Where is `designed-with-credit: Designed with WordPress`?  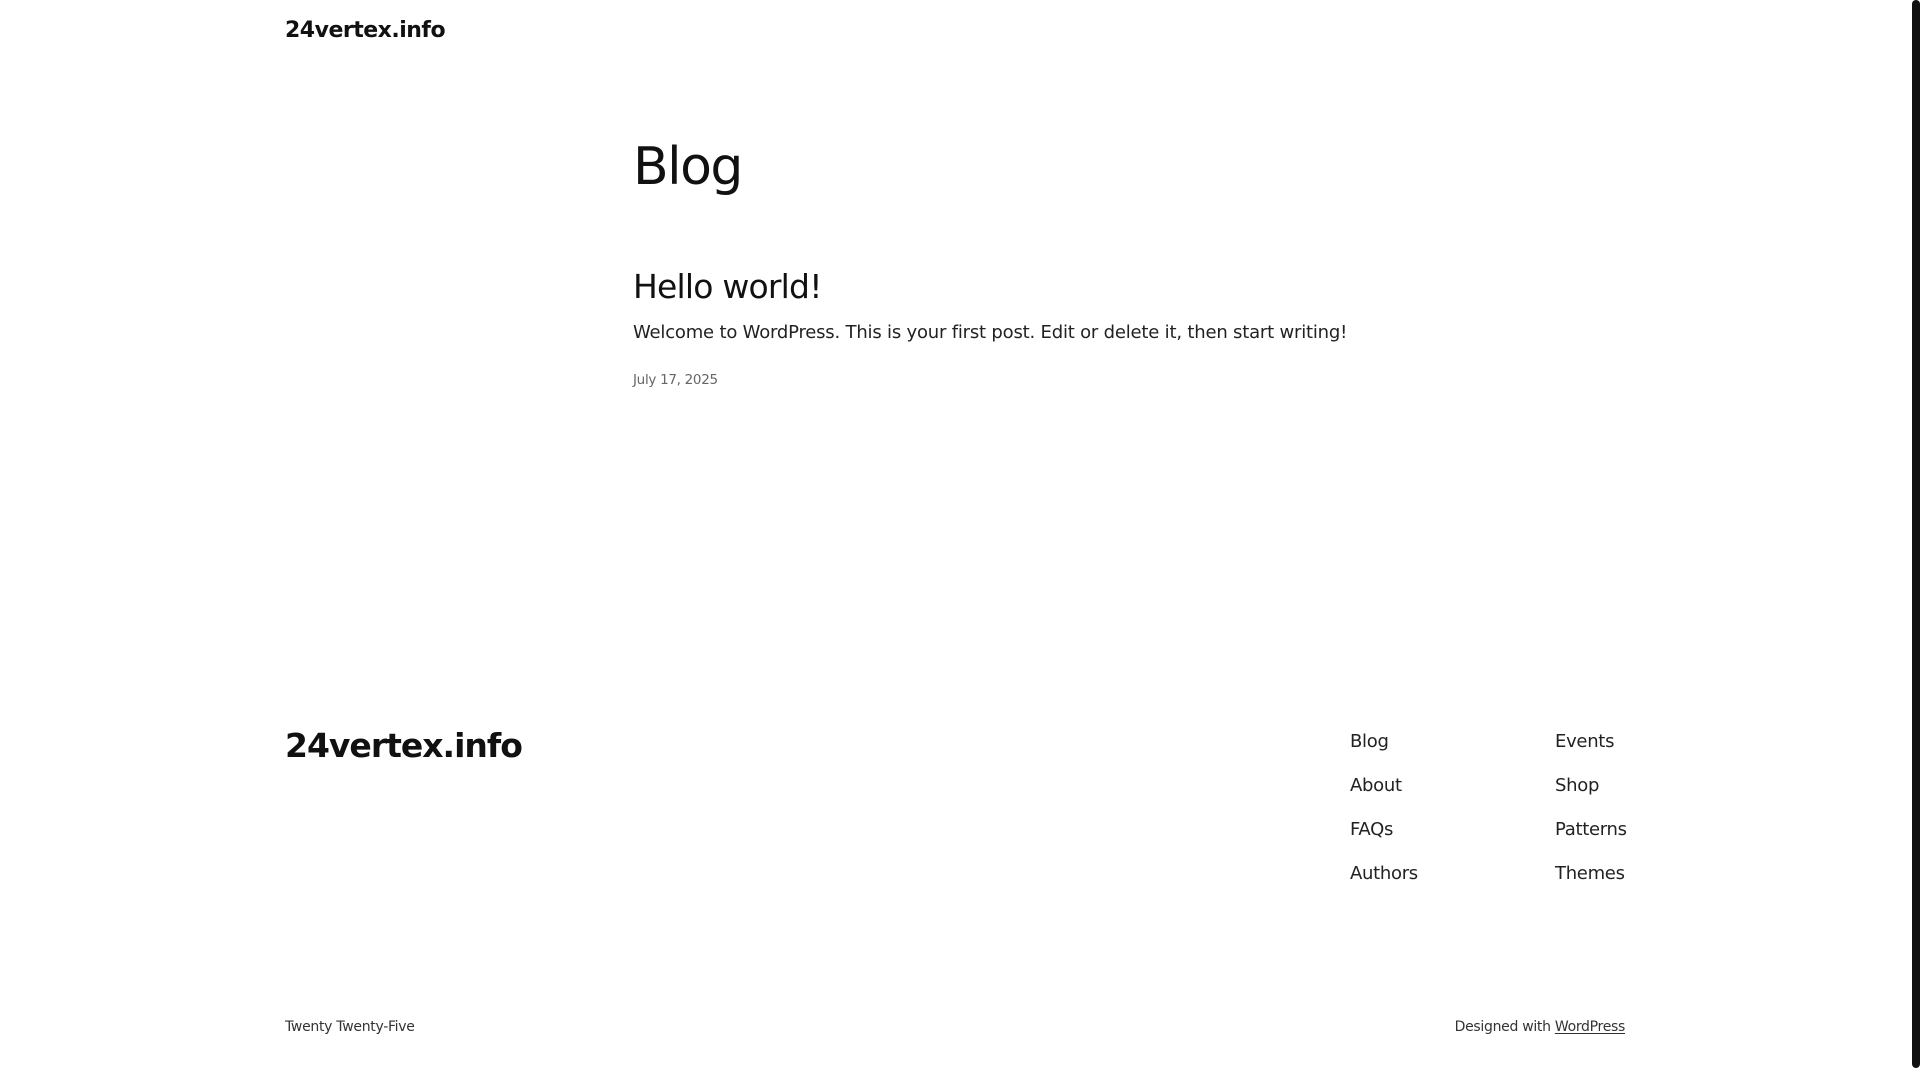
designed-with-credit: Designed with WordPress is located at coordinates (1540, 1027).